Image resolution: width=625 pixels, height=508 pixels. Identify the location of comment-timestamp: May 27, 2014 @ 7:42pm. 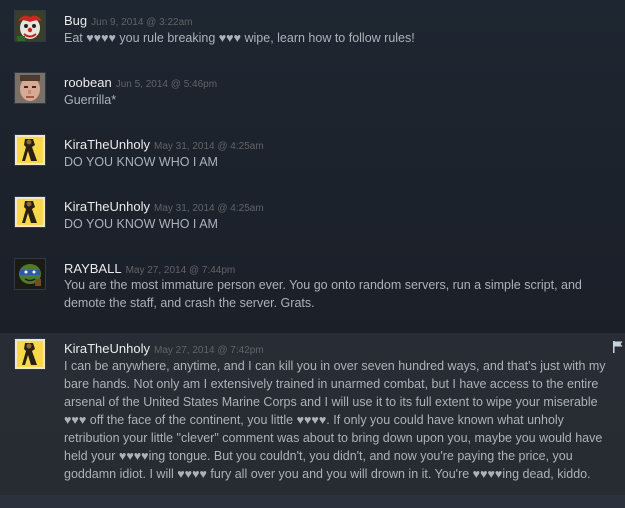
(209, 350).